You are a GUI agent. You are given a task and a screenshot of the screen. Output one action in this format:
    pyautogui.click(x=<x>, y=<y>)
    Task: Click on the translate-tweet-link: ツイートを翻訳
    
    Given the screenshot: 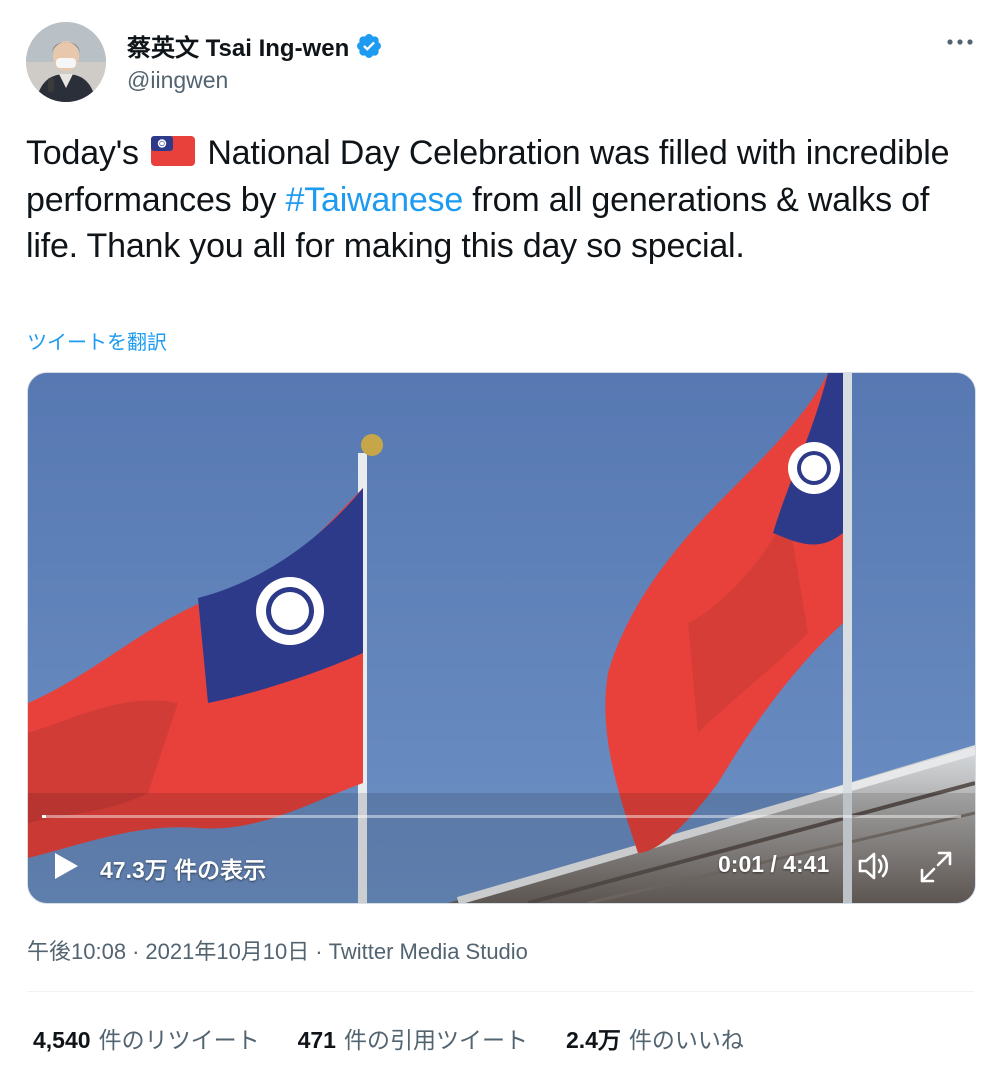 What is the action you would take?
    pyautogui.click(x=97, y=340)
    